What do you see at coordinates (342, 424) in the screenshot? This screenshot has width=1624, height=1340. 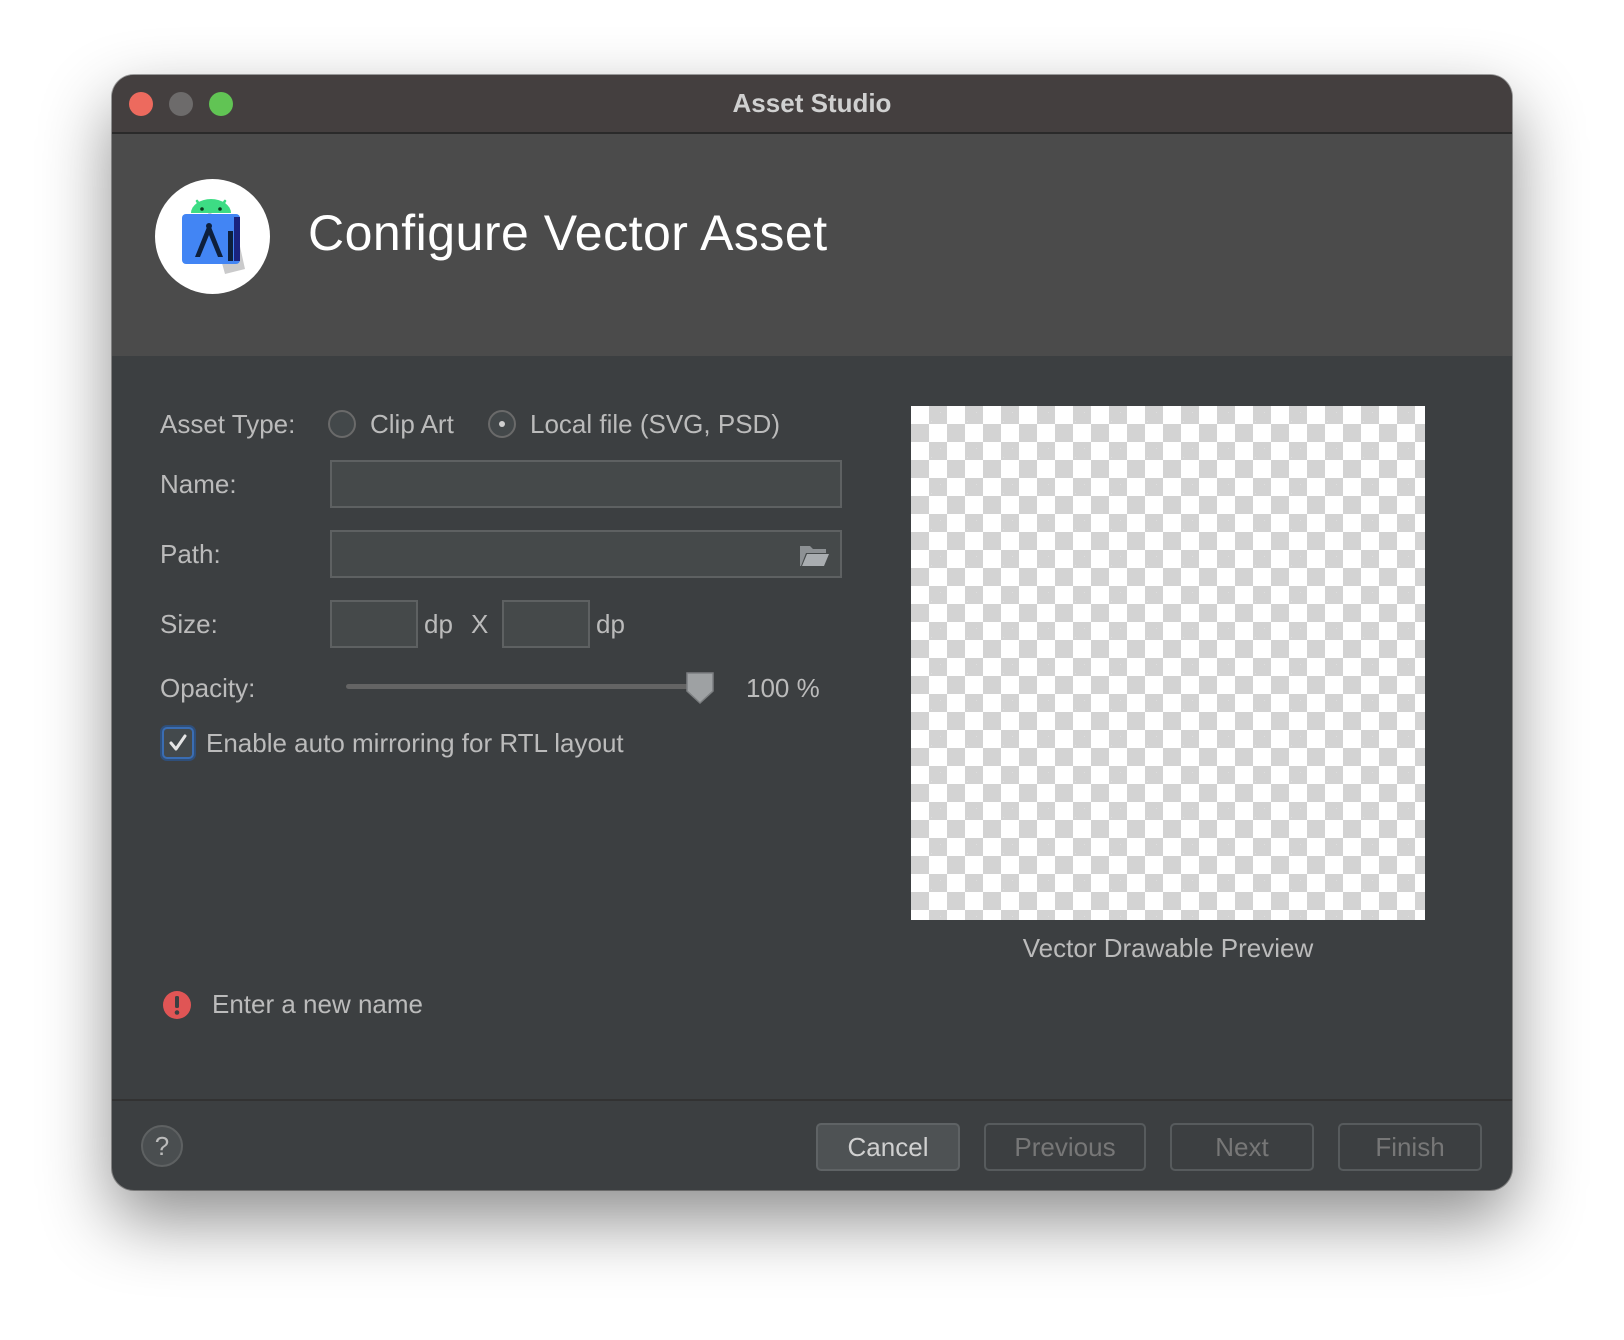 I see `radio-clip-art` at bounding box center [342, 424].